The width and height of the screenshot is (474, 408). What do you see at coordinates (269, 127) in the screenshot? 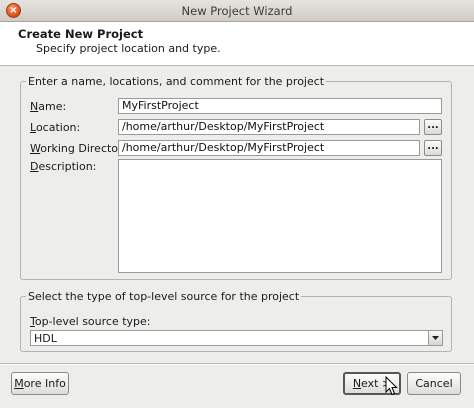
I see `location-input: /home/arthur/Desktop/MyFirstProject` at bounding box center [269, 127].